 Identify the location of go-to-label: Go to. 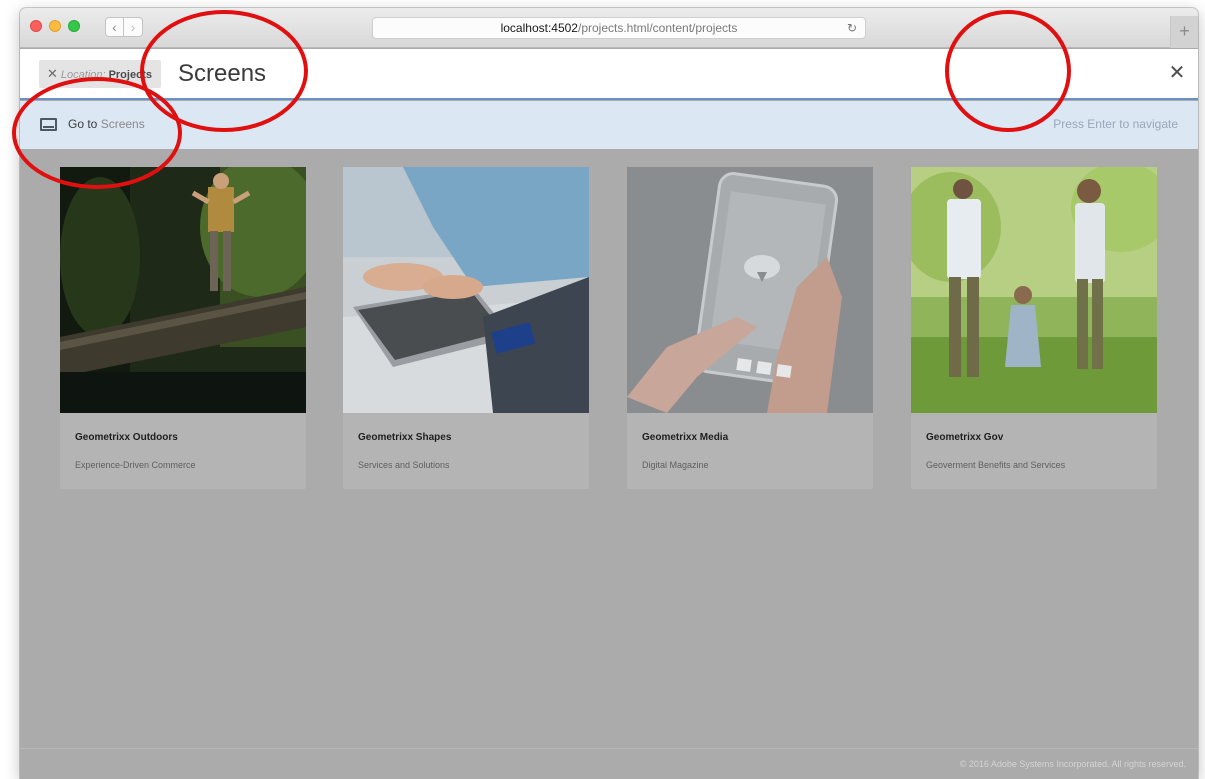
(83, 124).